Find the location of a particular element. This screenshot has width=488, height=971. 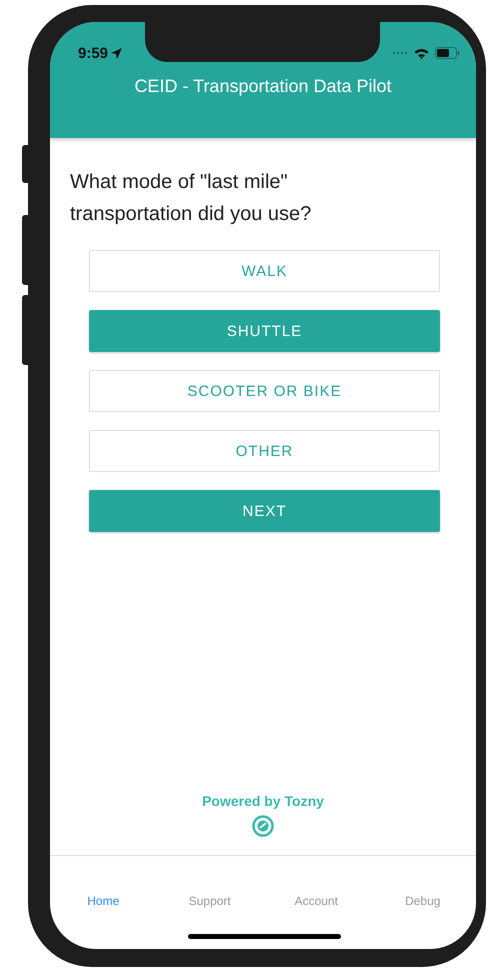

powered-by-text: Powered by Tozny is located at coordinates (263, 801).